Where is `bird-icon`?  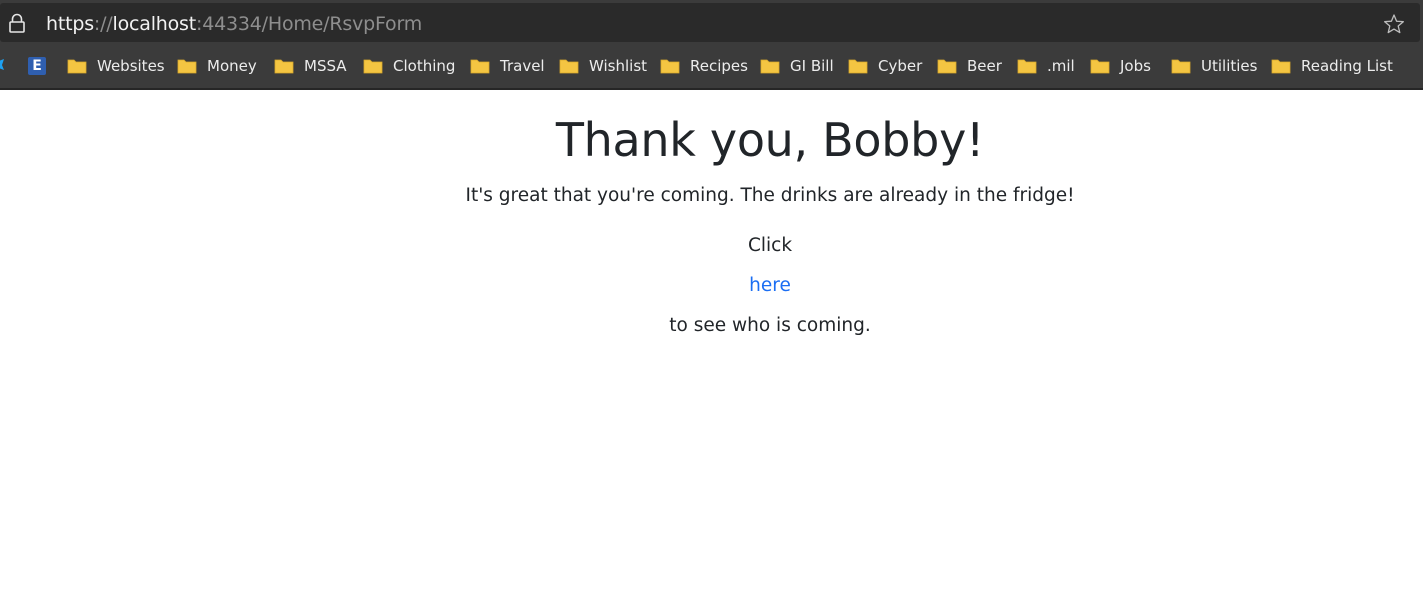
bird-icon is located at coordinates (3, 65).